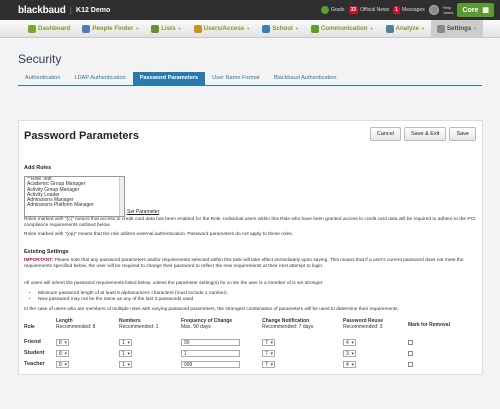  I want to click on nav-item-school: School ▼, so click(280, 29).